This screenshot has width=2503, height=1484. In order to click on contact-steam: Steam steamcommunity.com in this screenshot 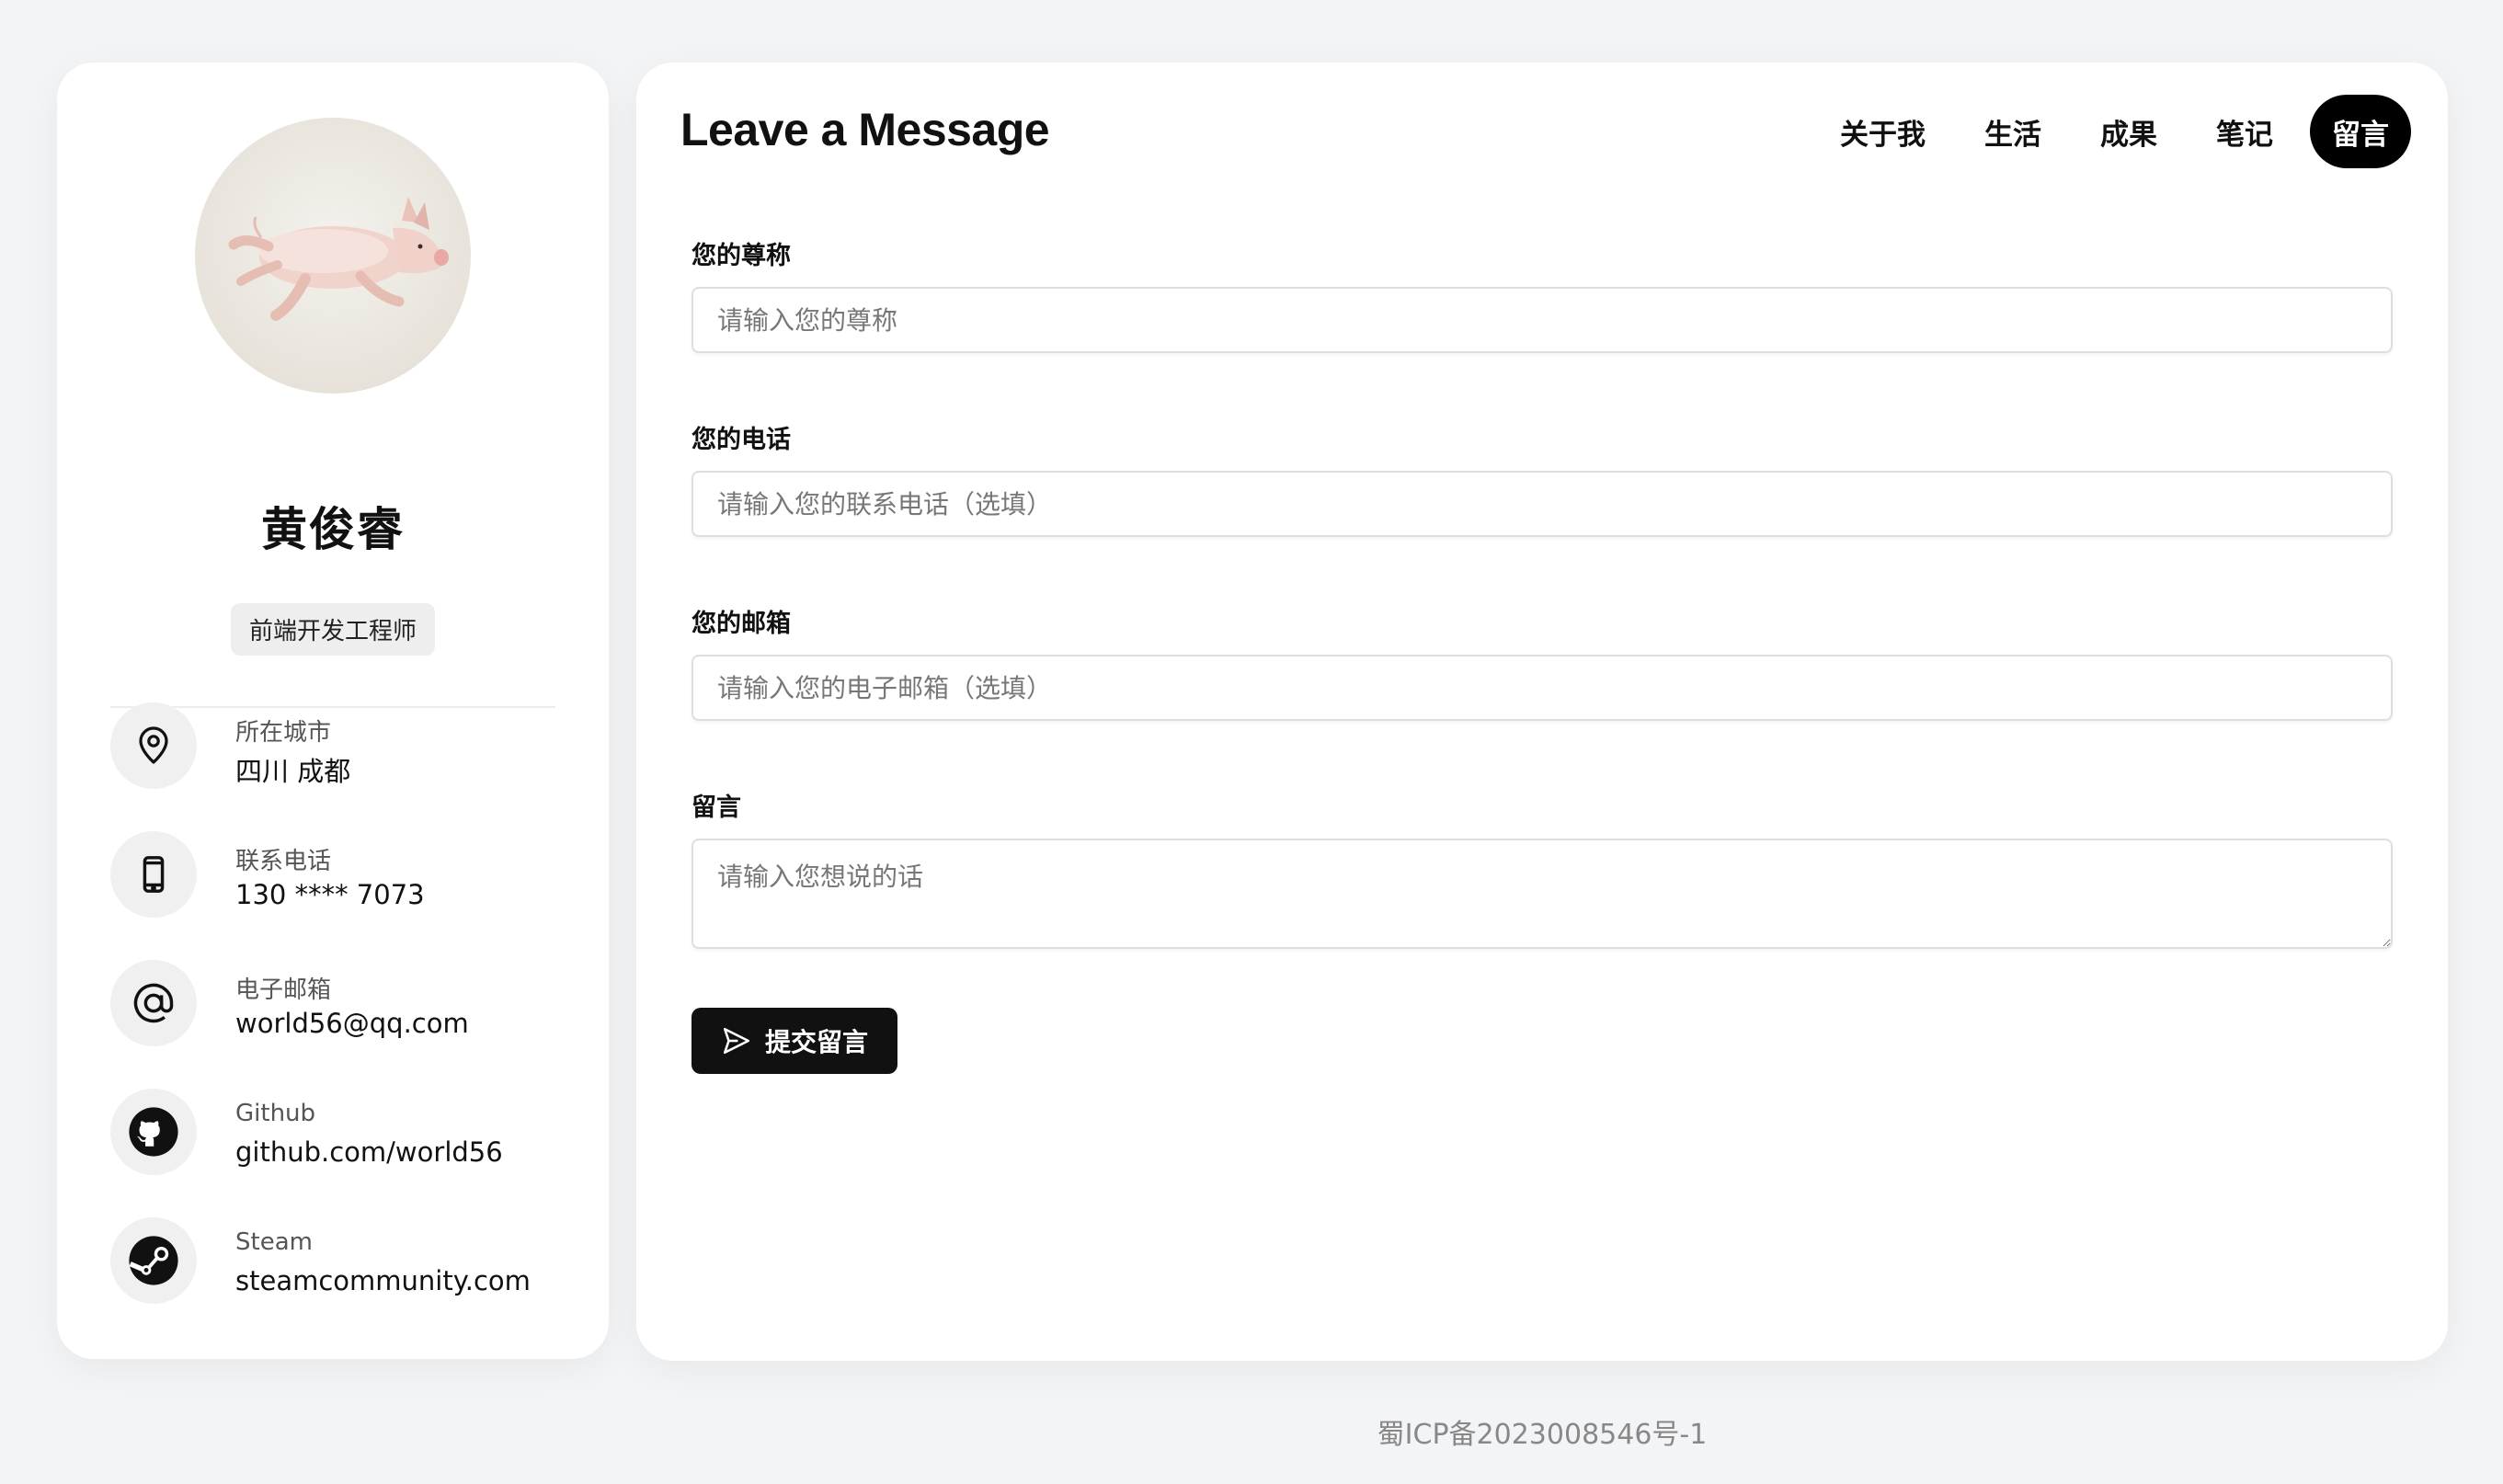, I will do `click(341, 1261)`.